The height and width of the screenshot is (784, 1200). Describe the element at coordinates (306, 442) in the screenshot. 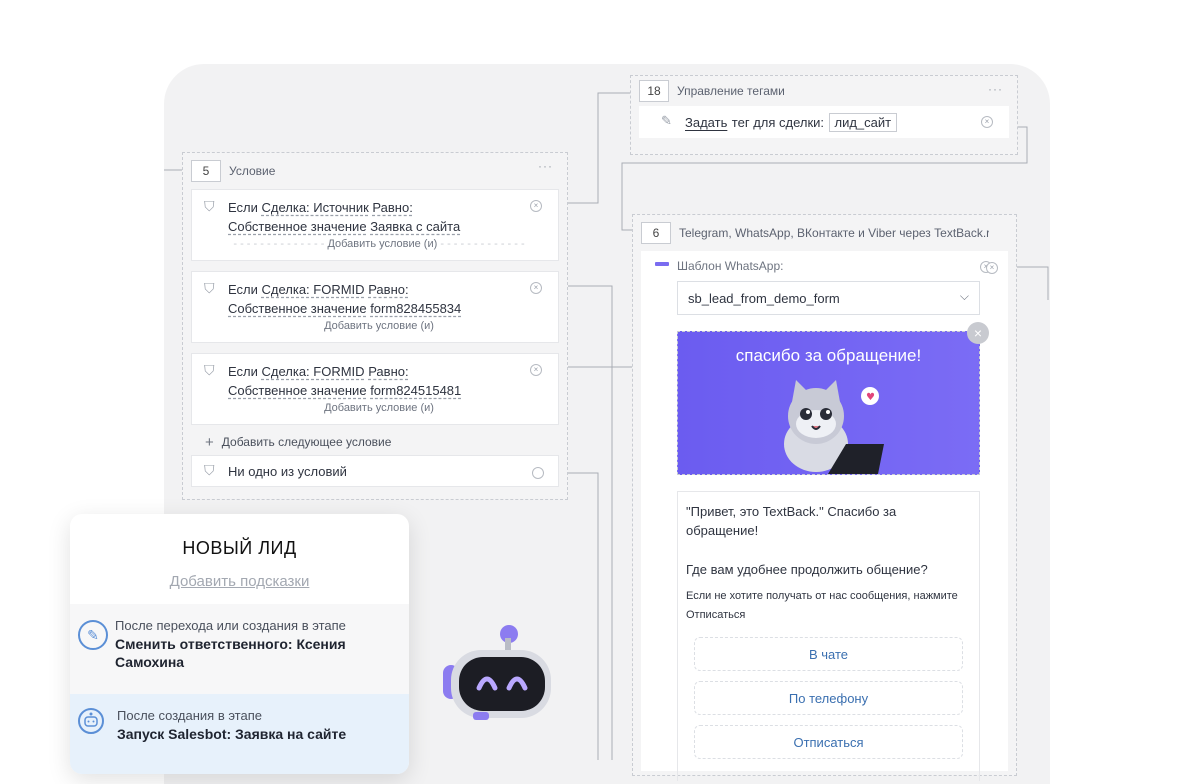

I see `add-next-label: Добавить следующее условие` at that location.